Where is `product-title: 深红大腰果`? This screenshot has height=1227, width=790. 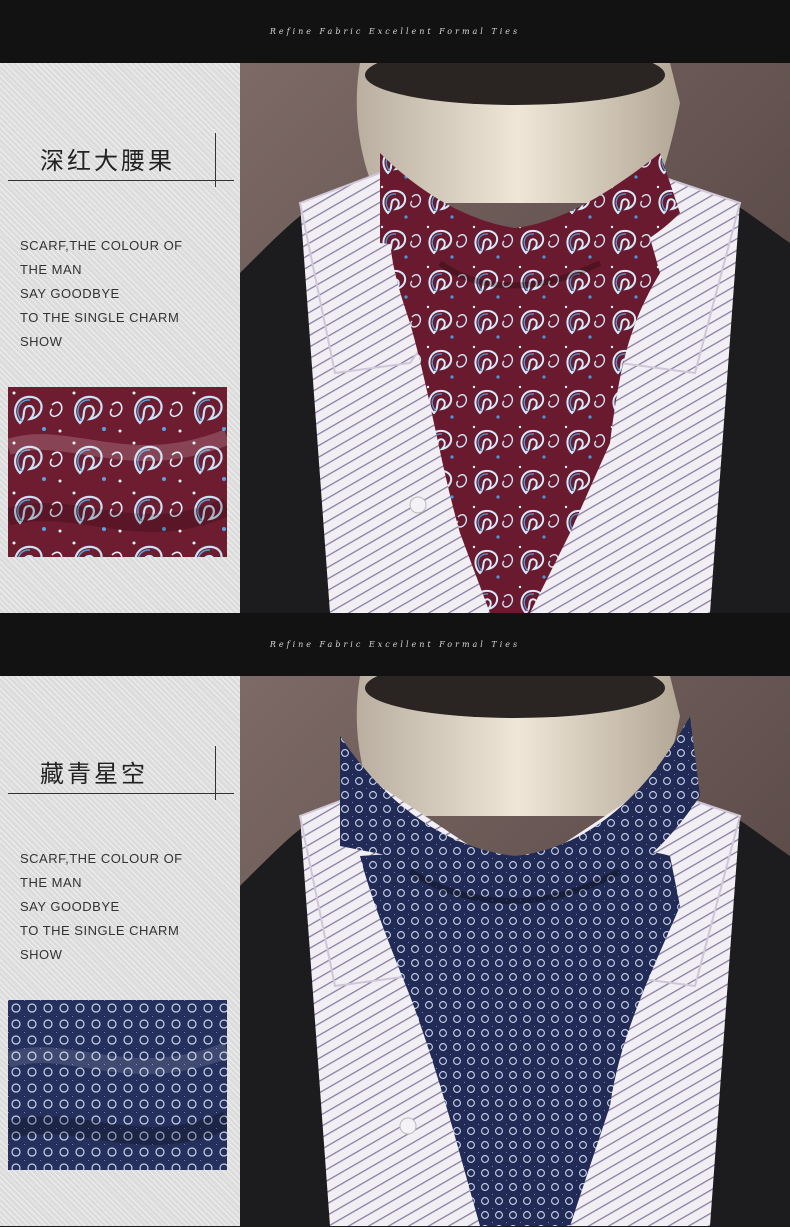
product-title: 深红大腰果 is located at coordinates (107, 161).